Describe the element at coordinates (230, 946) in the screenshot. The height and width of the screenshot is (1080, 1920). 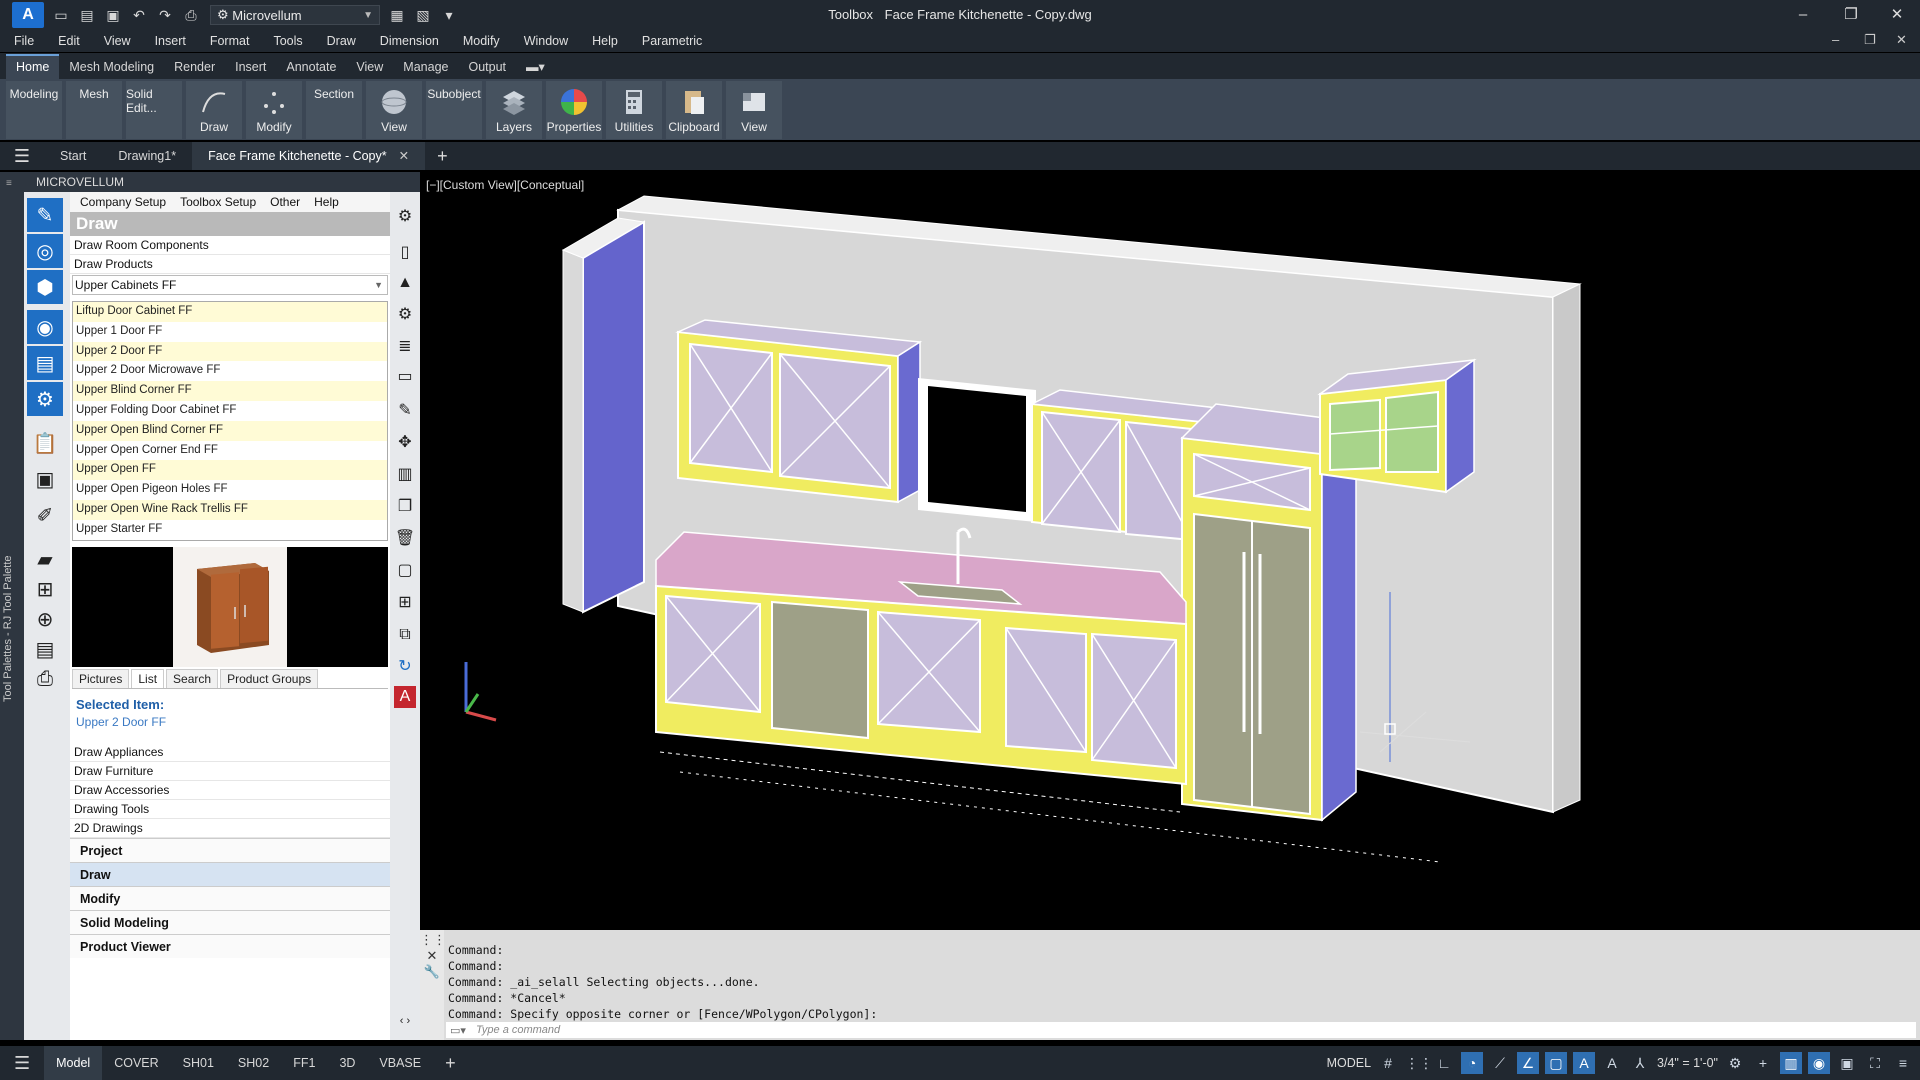
I see `section-product-viewer: Product Viewer` at that location.